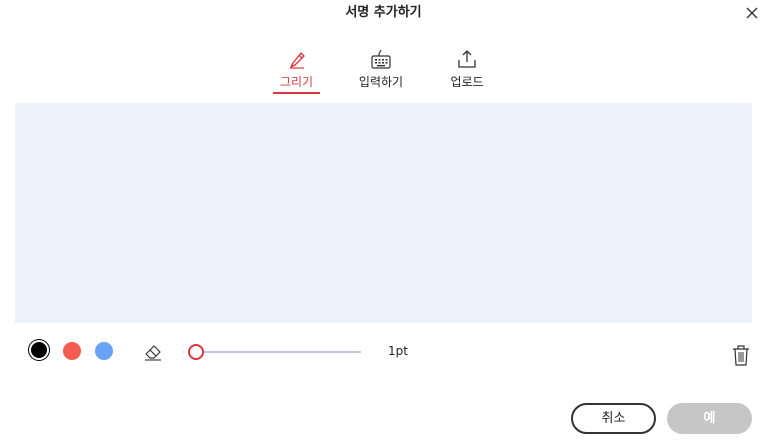  Describe the element at coordinates (297, 60) in the screenshot. I see `pen-icon` at that location.